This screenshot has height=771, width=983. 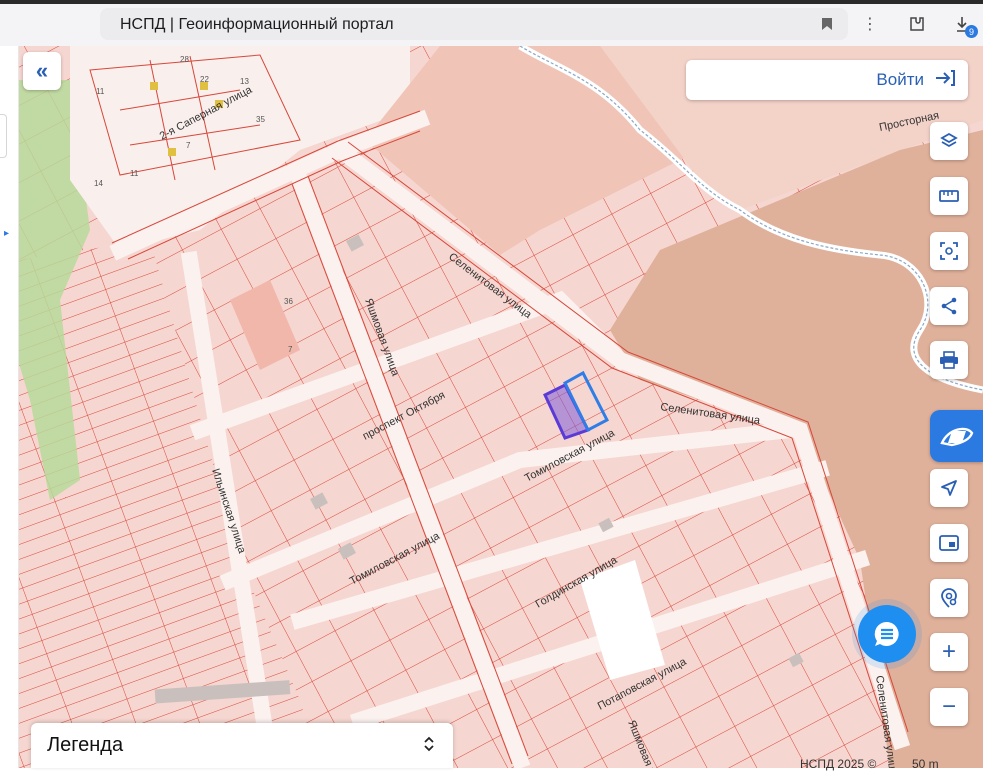 What do you see at coordinates (925, 764) in the screenshot?
I see `scale-label: 50 m` at bounding box center [925, 764].